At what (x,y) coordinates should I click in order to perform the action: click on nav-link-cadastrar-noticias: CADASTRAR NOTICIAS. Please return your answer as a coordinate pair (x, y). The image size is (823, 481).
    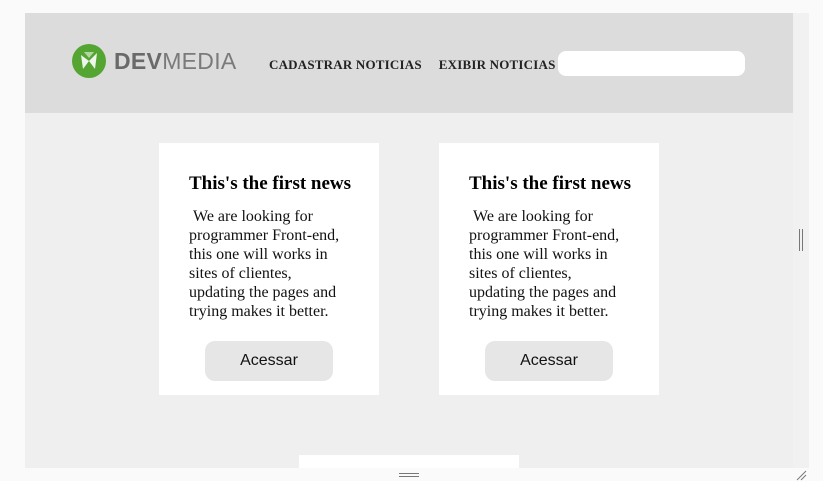
    Looking at the image, I should click on (345, 65).